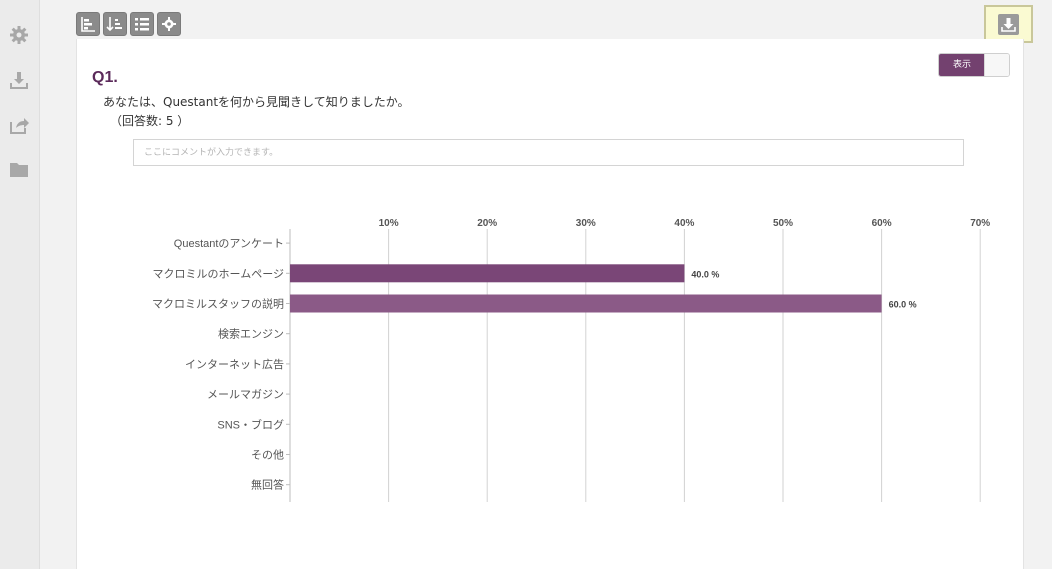  What do you see at coordinates (234, 364) in the screenshot?
I see `category-label: インターネット広告` at bounding box center [234, 364].